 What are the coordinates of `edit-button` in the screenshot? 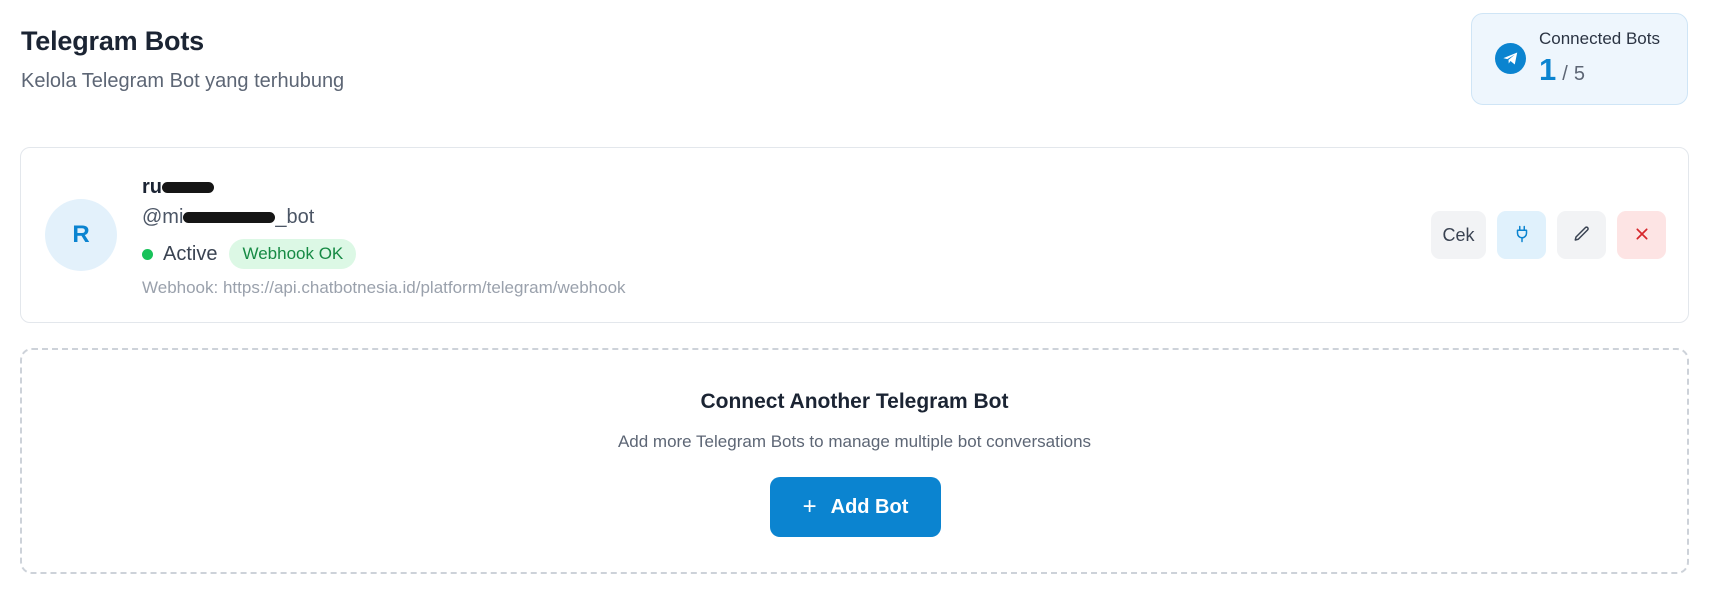 It's located at (1581, 235).